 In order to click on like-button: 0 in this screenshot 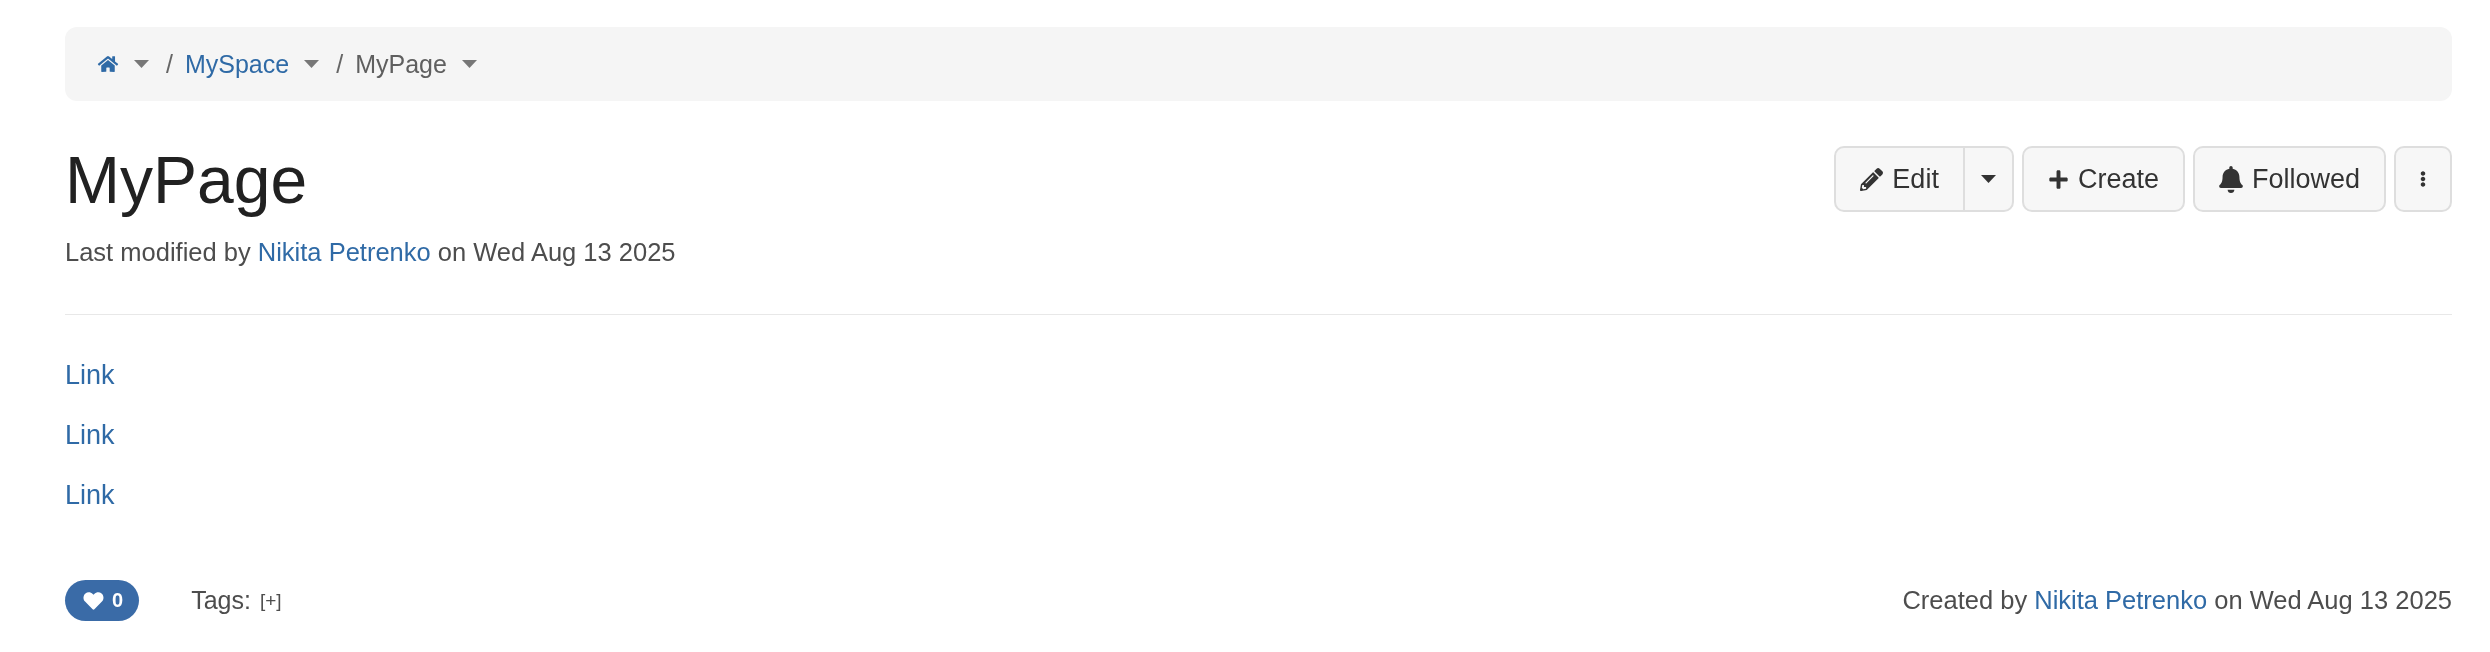, I will do `click(102, 601)`.